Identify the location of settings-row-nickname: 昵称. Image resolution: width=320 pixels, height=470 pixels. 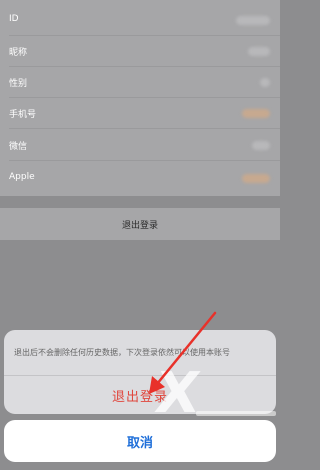
(140, 51).